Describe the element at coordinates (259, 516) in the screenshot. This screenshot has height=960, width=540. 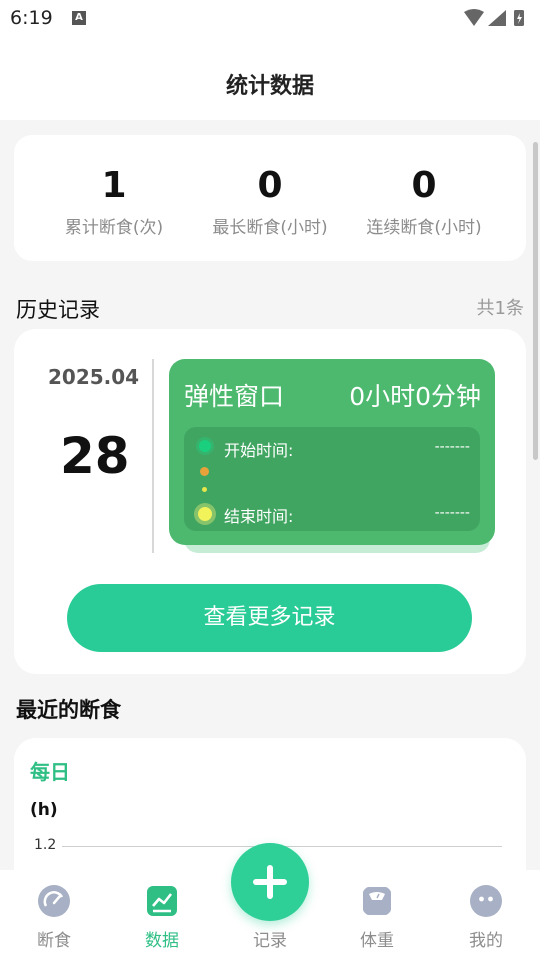
I see `end-time-label: 结束时间:` at that location.